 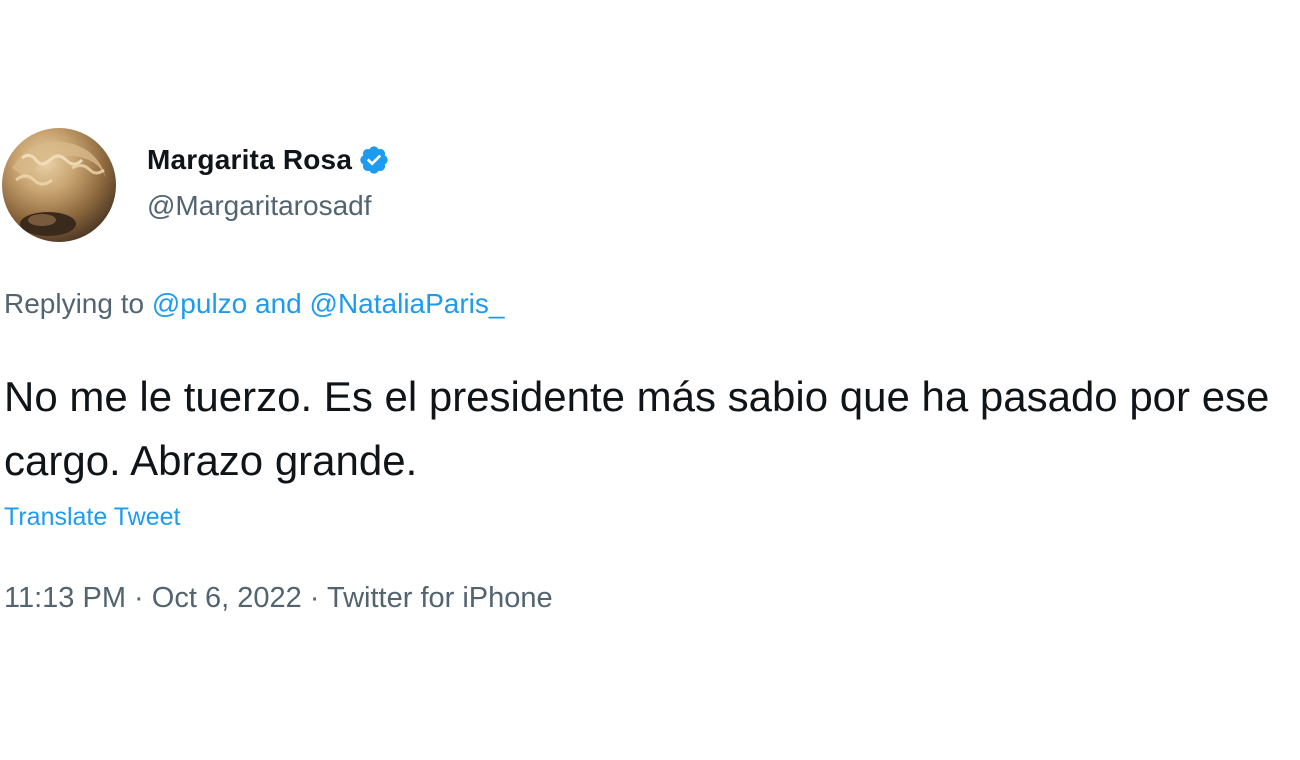 I want to click on author-display-name: Margarita Rosa, so click(x=249, y=160).